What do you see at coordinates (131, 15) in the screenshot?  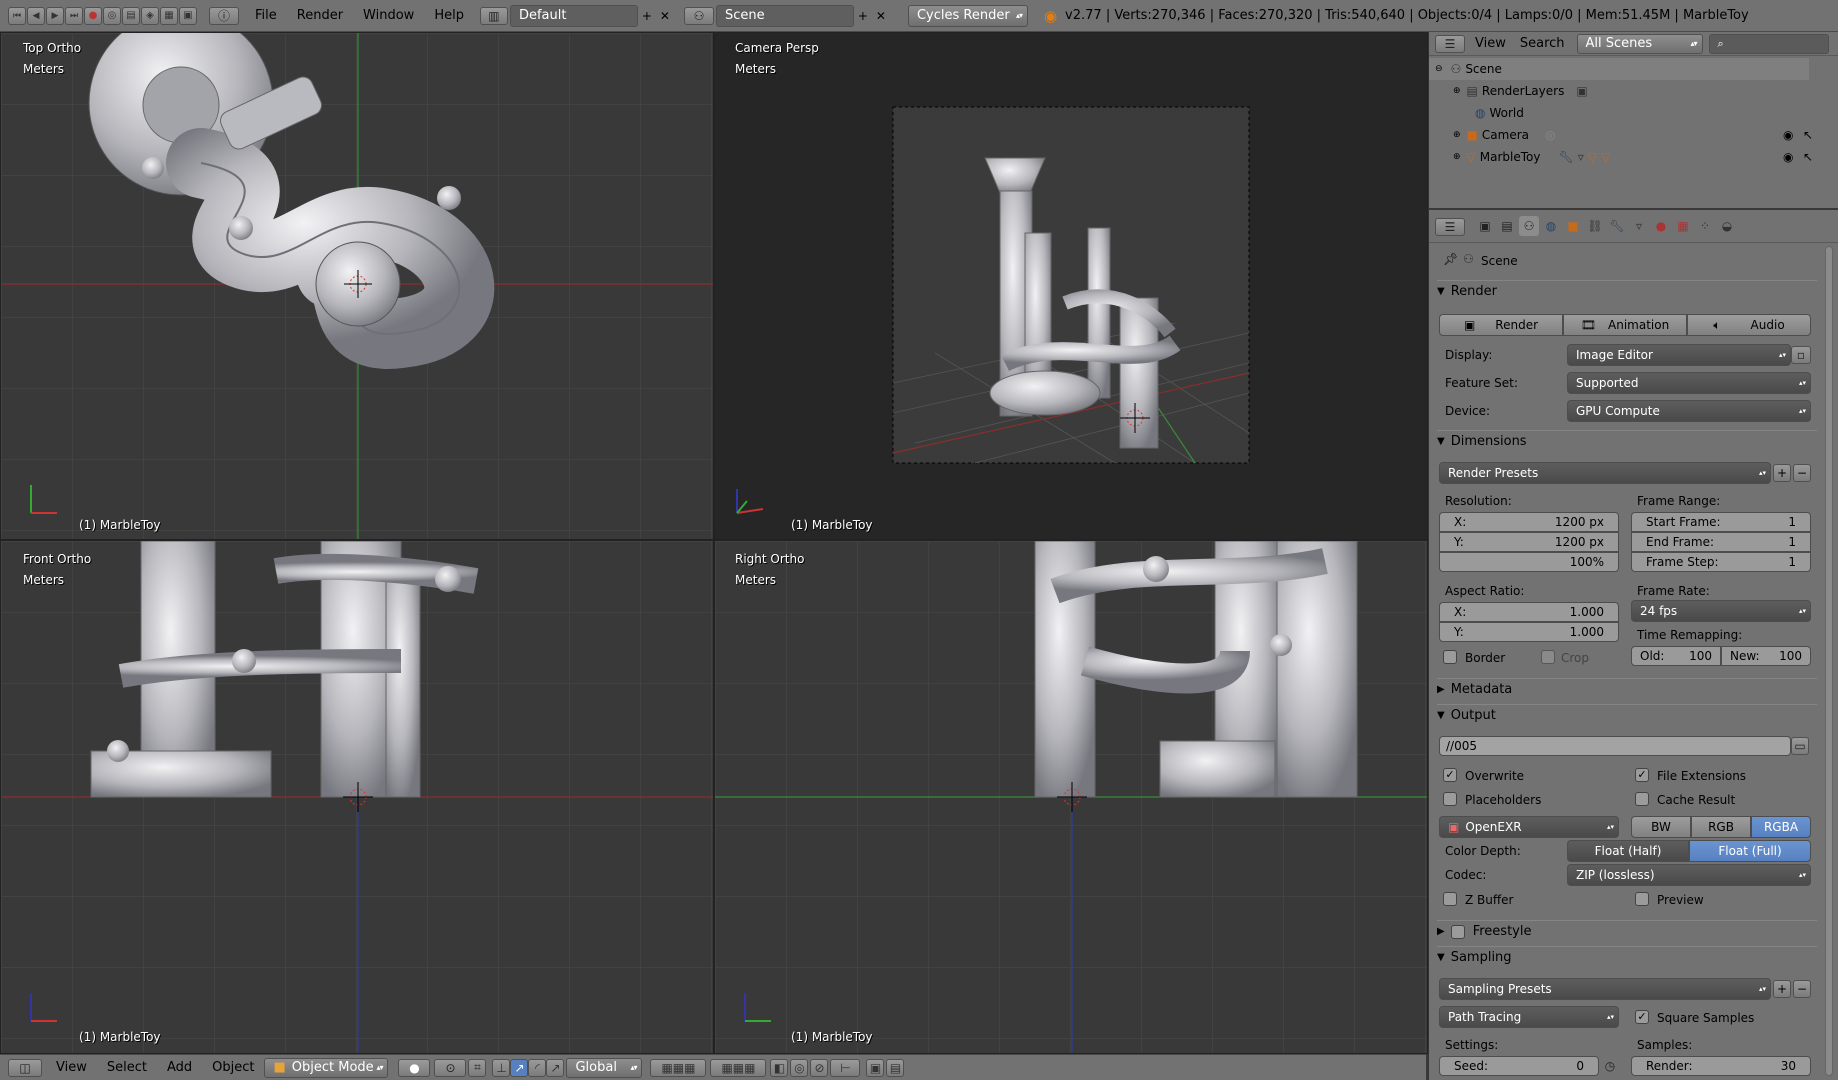 I see `keyframe-icon: ▤` at bounding box center [131, 15].